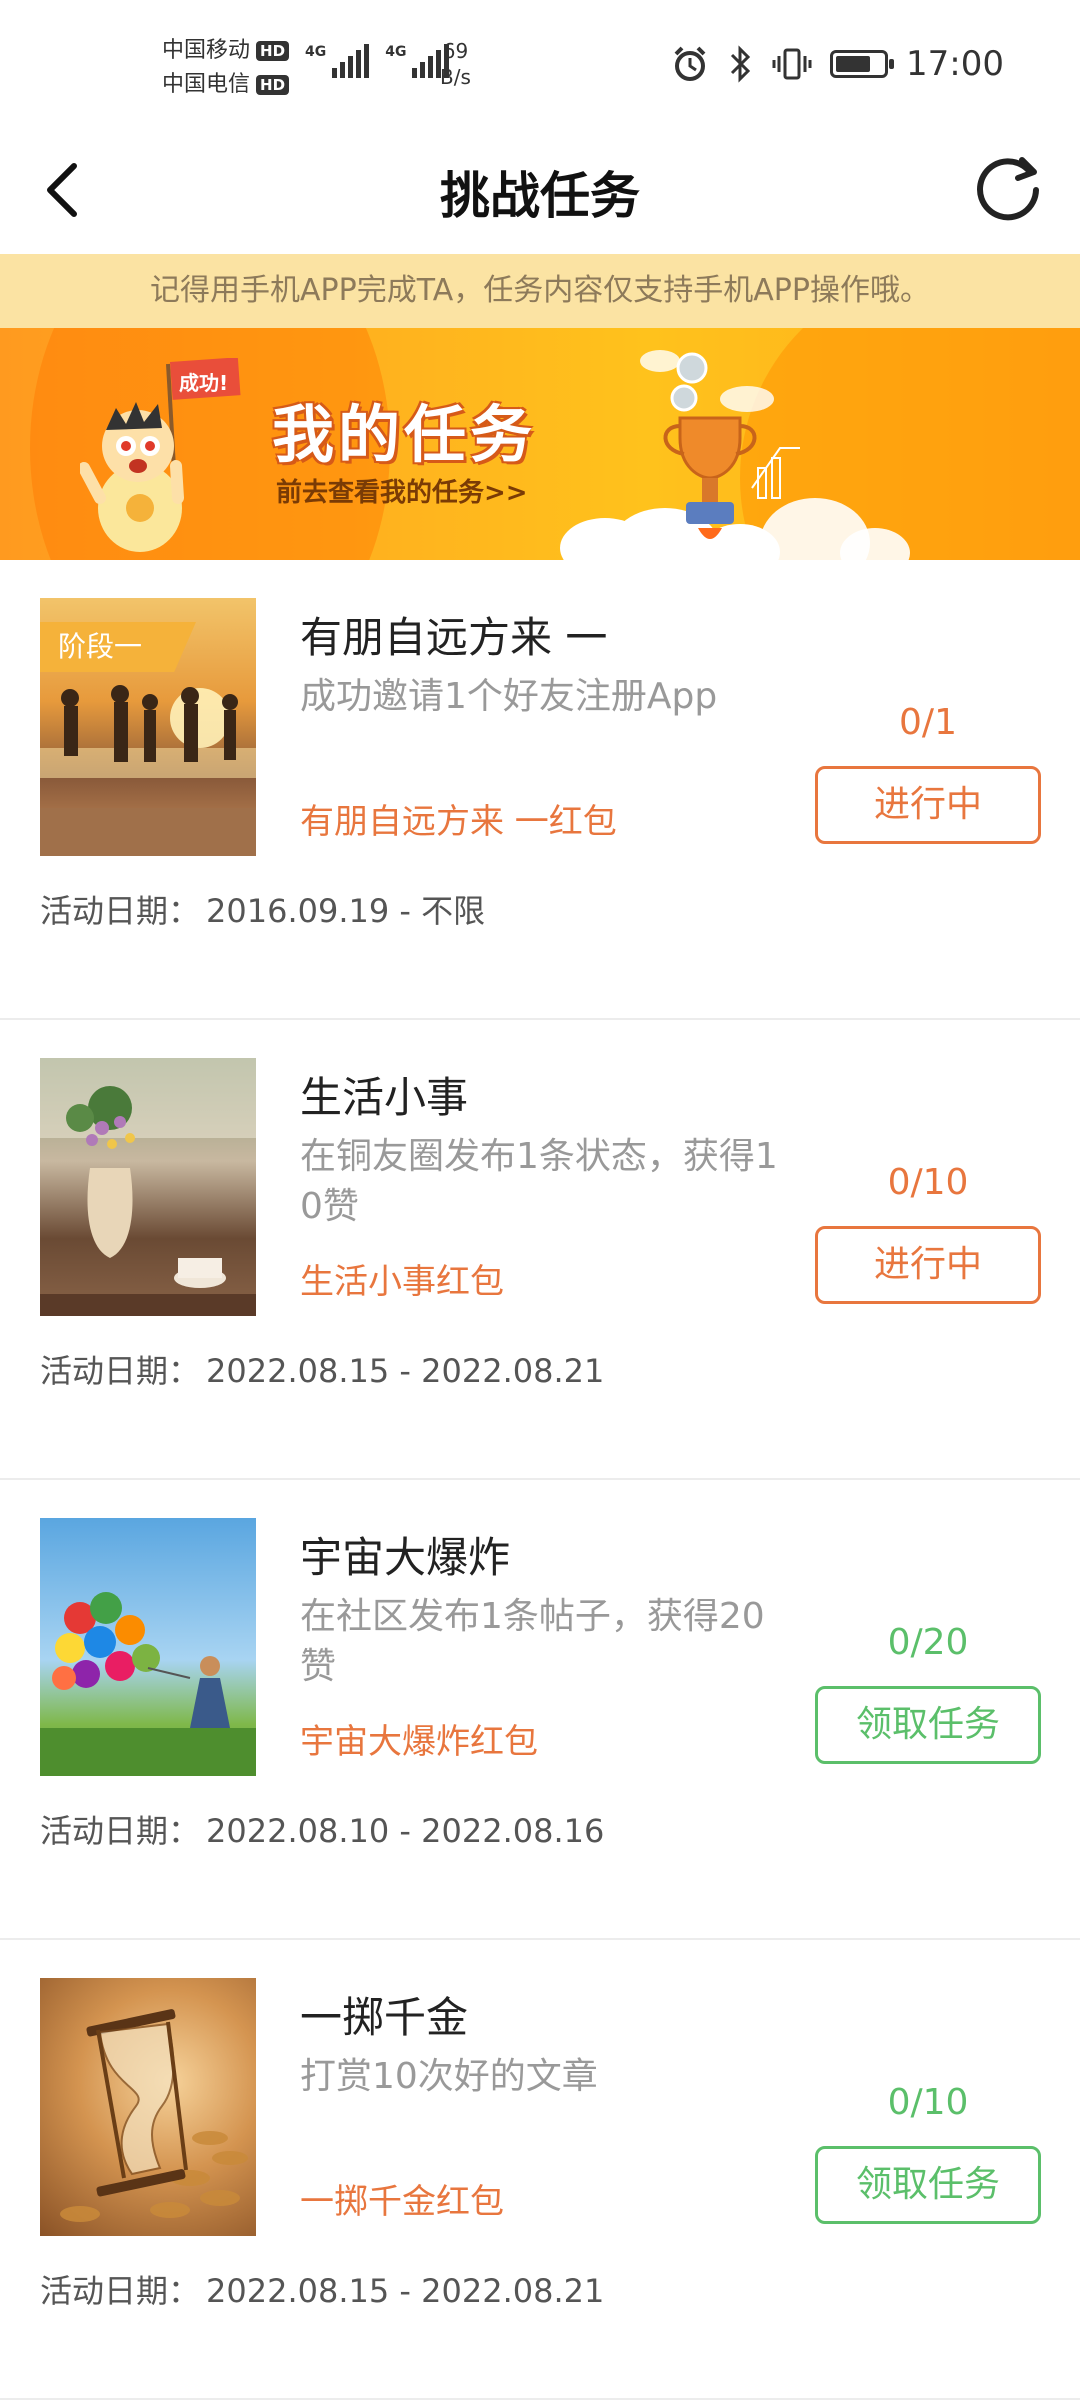 This screenshot has width=1080, height=2400. What do you see at coordinates (540, 291) in the screenshot?
I see `notice-bar: 记得用手机APP完成TA，任务内容仅支持手机APP操作哦。` at bounding box center [540, 291].